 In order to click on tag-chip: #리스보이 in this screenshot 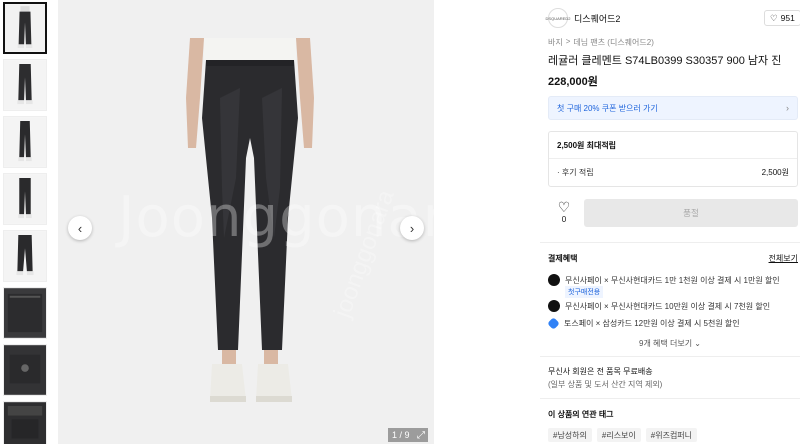, I will do `click(618, 435)`.